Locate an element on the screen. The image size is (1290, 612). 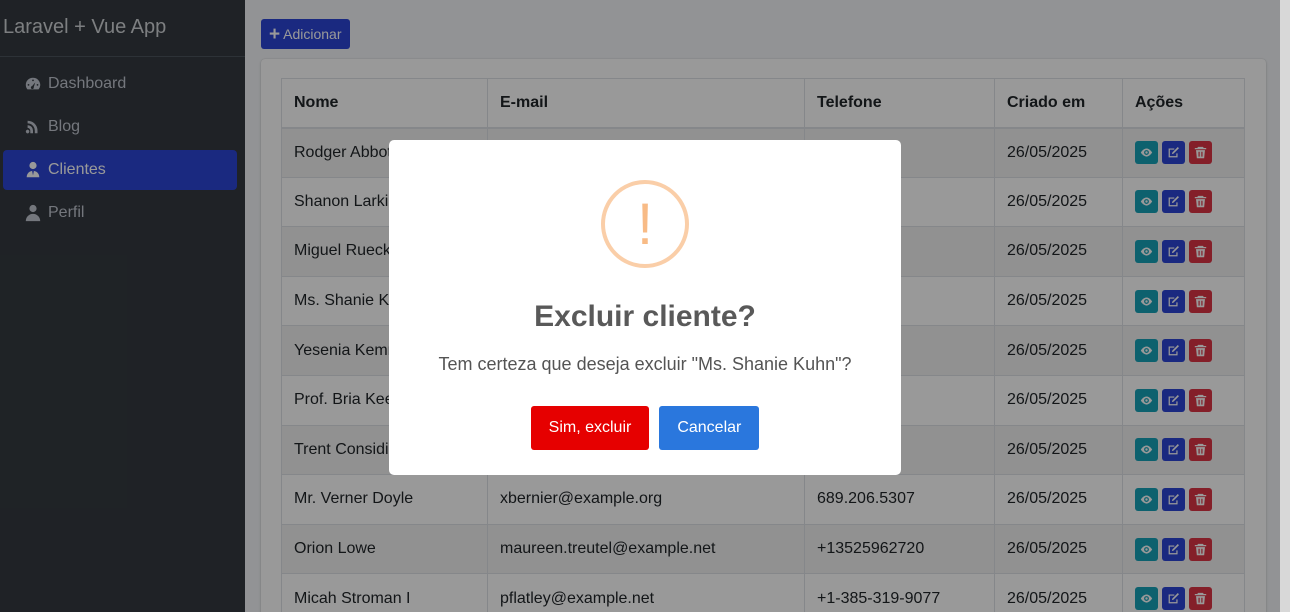
cancel-button: Cancelar is located at coordinates (709, 428).